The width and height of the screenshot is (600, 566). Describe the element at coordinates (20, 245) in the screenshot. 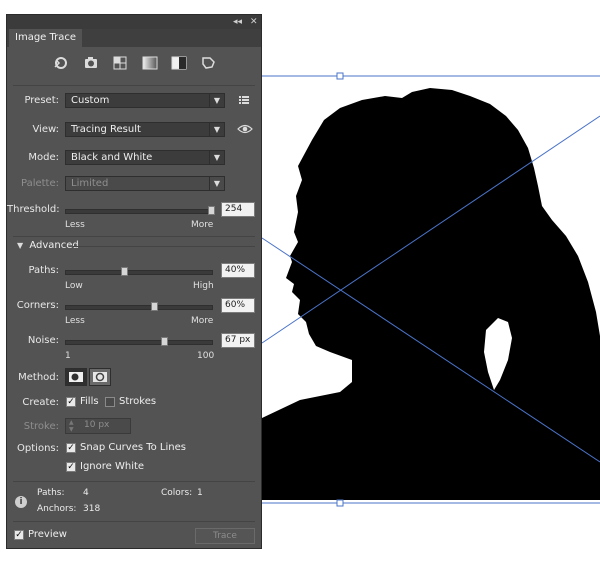

I see `triangle-down-icon: ▼` at that location.